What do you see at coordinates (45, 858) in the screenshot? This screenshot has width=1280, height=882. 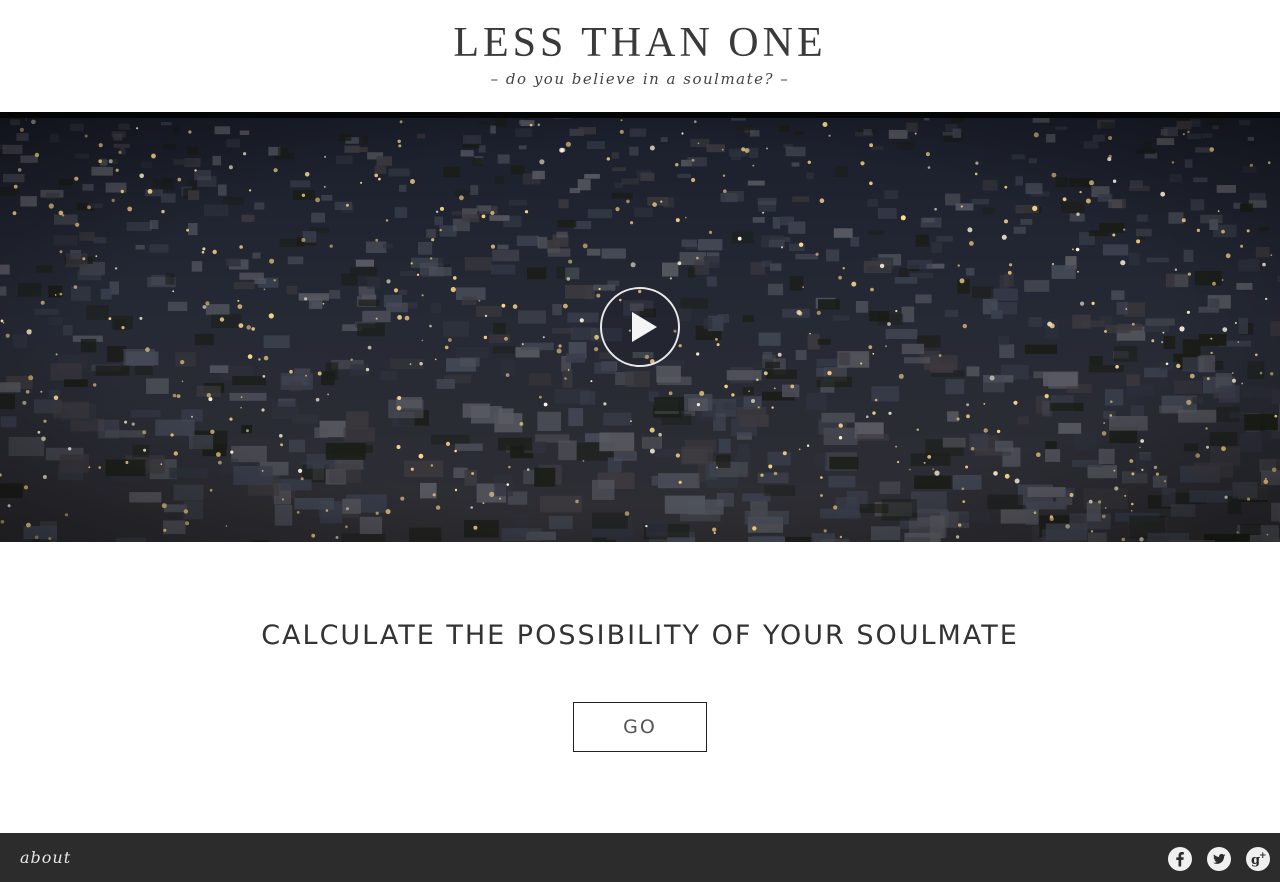 I see `about-link: about` at bounding box center [45, 858].